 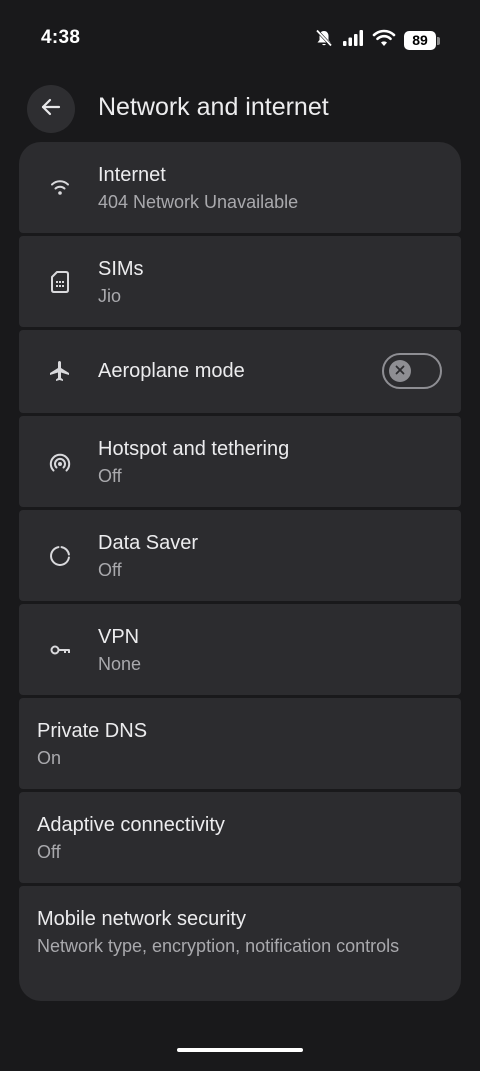 I want to click on settings-item-text: Private DNS On, so click(x=239, y=744).